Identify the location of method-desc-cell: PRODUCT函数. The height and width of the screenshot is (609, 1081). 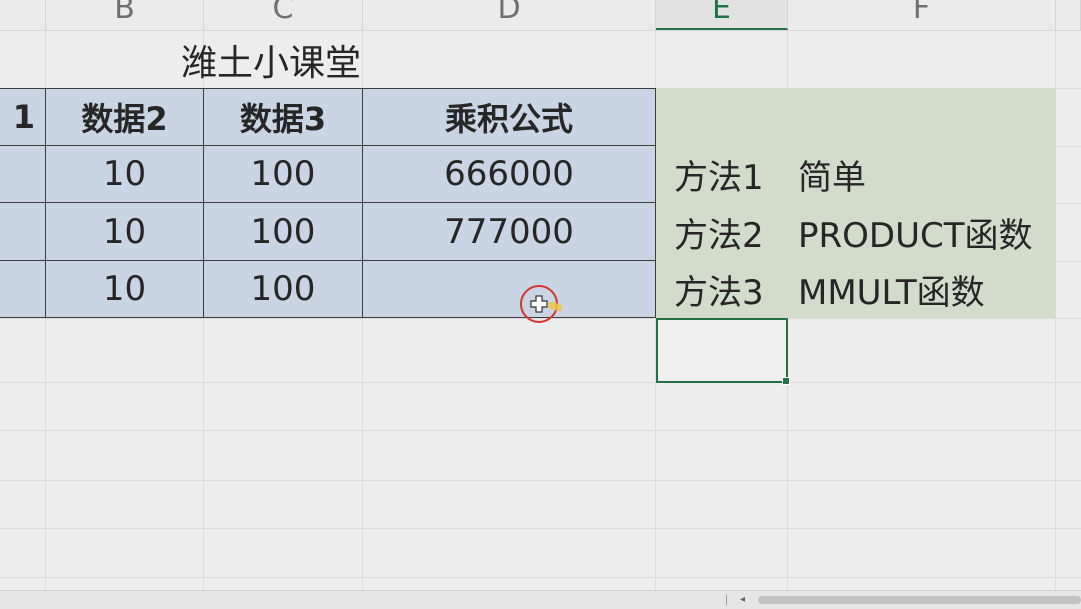
(922, 232).